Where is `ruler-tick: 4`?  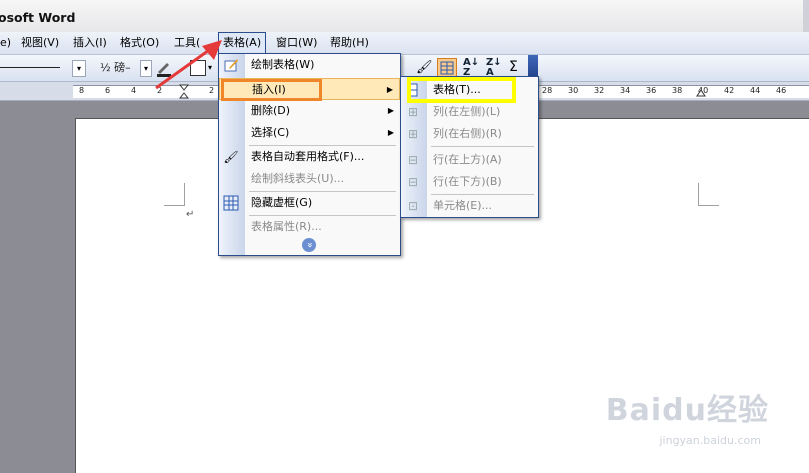 ruler-tick: 4 is located at coordinates (134, 90).